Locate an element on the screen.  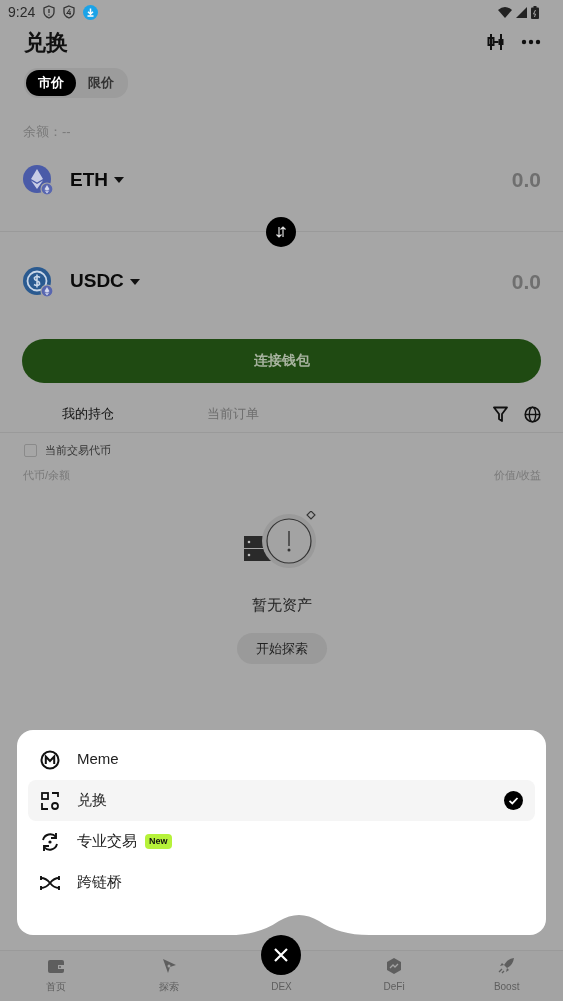
nav-tab: 探索 is located at coordinates (169, 976).